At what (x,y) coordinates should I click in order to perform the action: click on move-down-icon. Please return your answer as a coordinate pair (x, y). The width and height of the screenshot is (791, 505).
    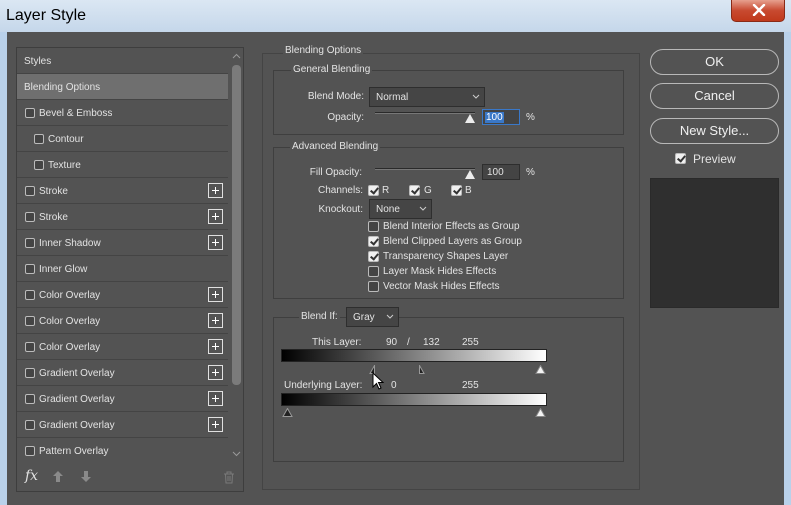
    Looking at the image, I should click on (86, 476).